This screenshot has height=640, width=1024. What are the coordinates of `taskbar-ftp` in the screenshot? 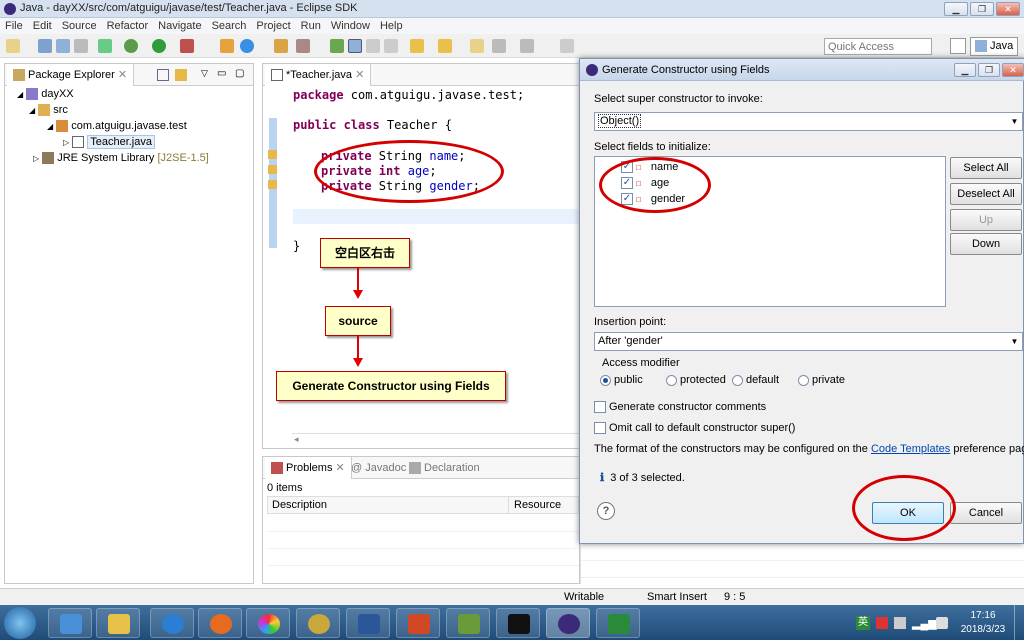 It's located at (318, 623).